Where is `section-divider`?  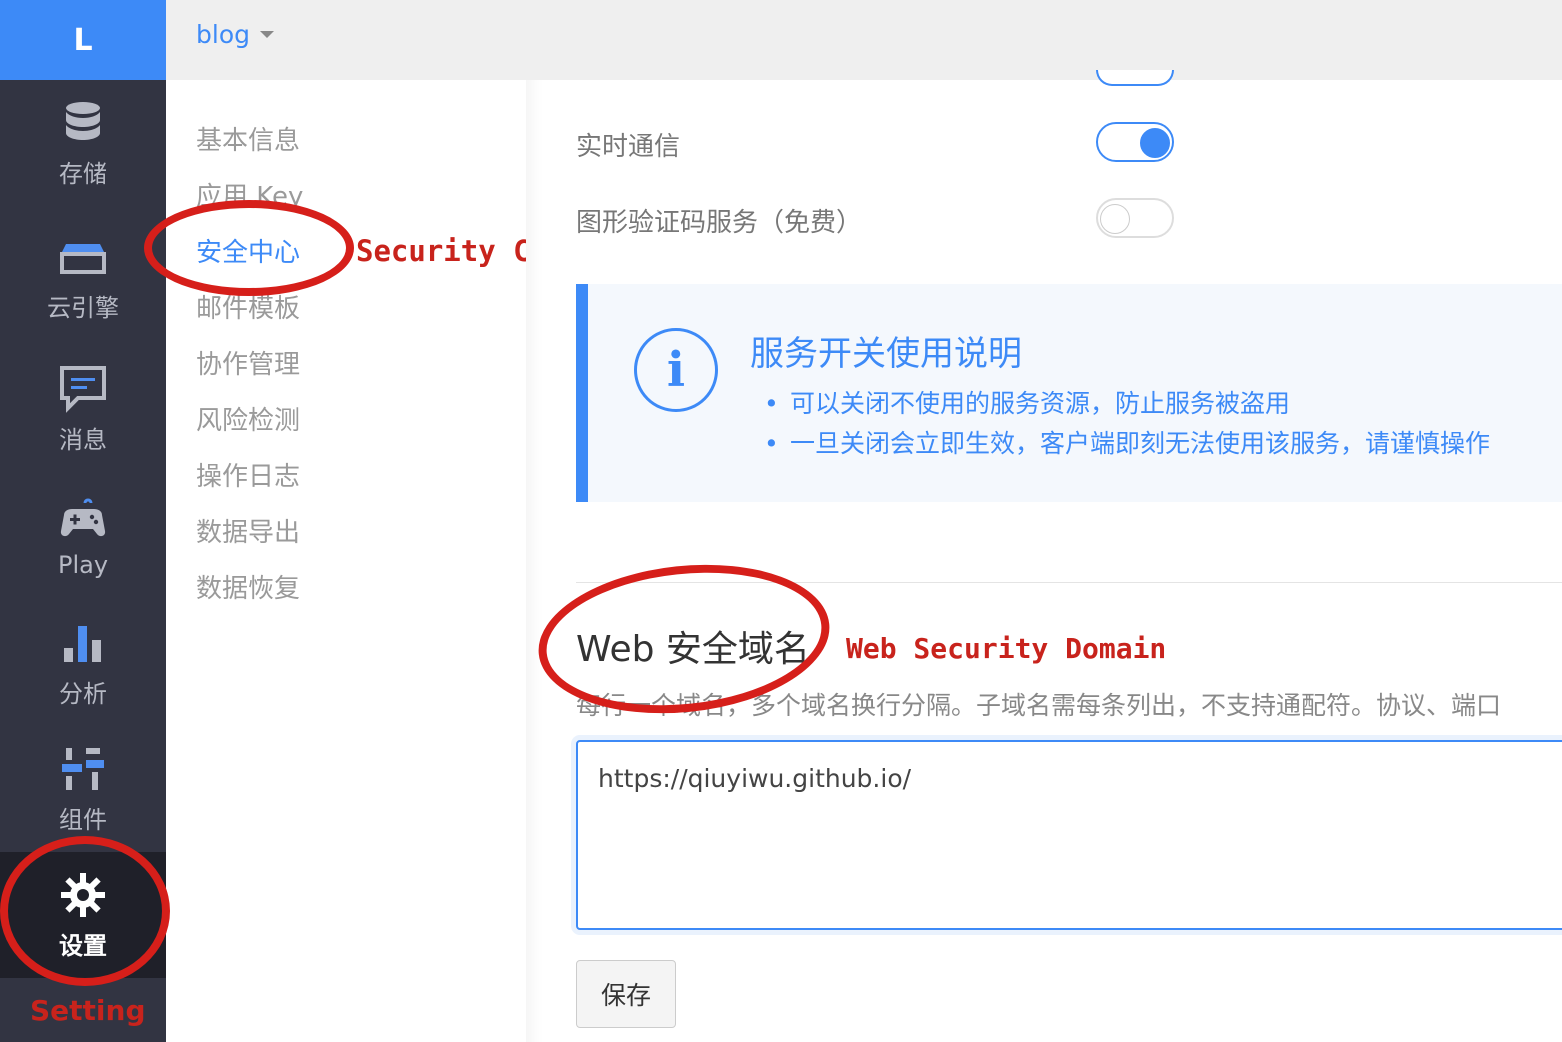 section-divider is located at coordinates (1069, 582).